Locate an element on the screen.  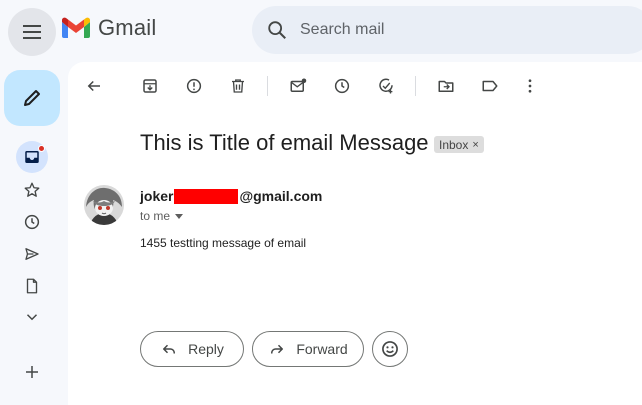
add-task-icon is located at coordinates (386, 86).